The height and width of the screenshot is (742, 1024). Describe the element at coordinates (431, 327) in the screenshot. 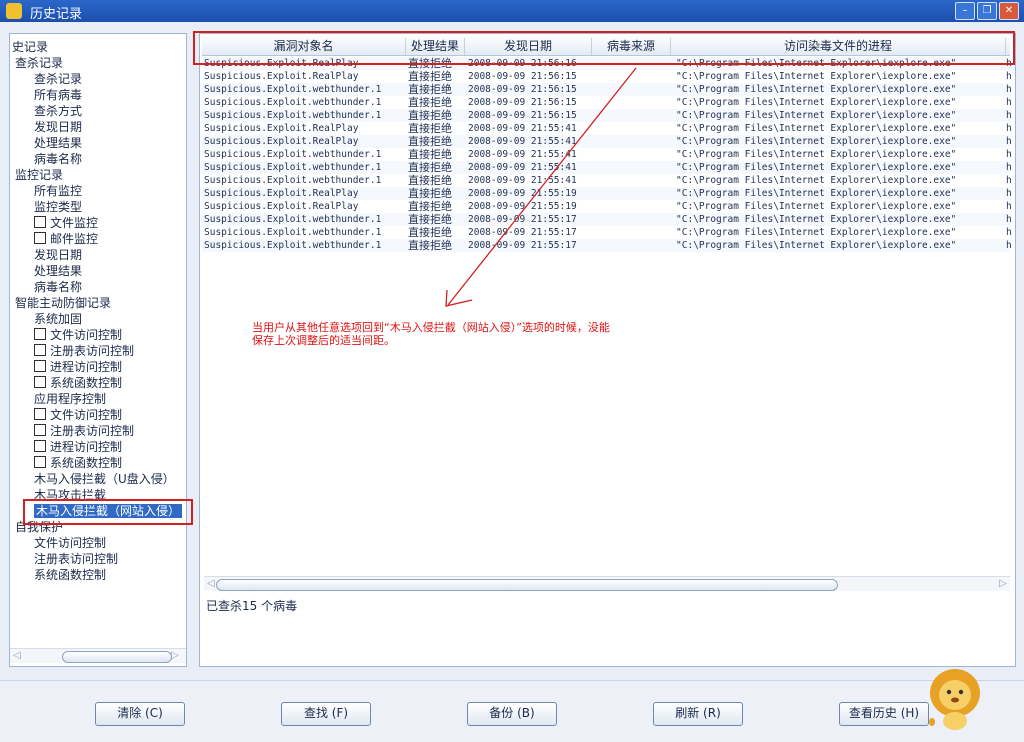

I see `annotation-line-1: 当用户从其他任意选项回到“木马入侵拦截（网站入侵）”选项的时候，没能` at that location.